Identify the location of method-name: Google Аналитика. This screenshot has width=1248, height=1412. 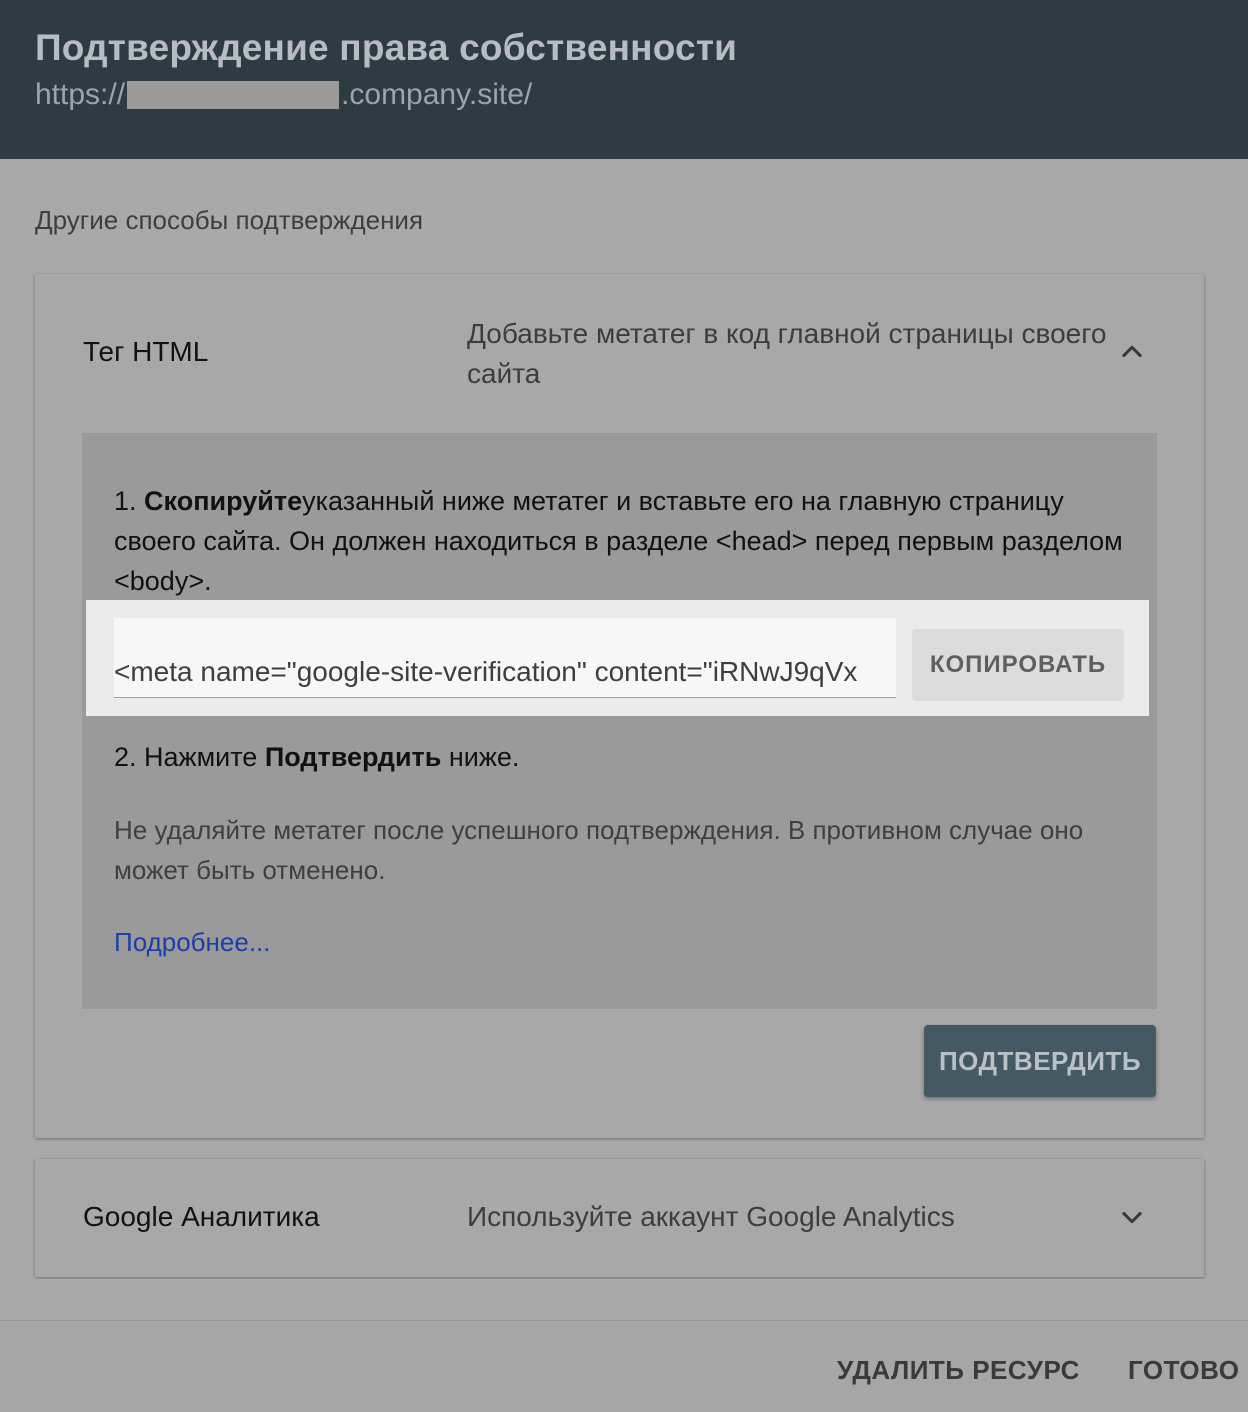
(201, 1216).